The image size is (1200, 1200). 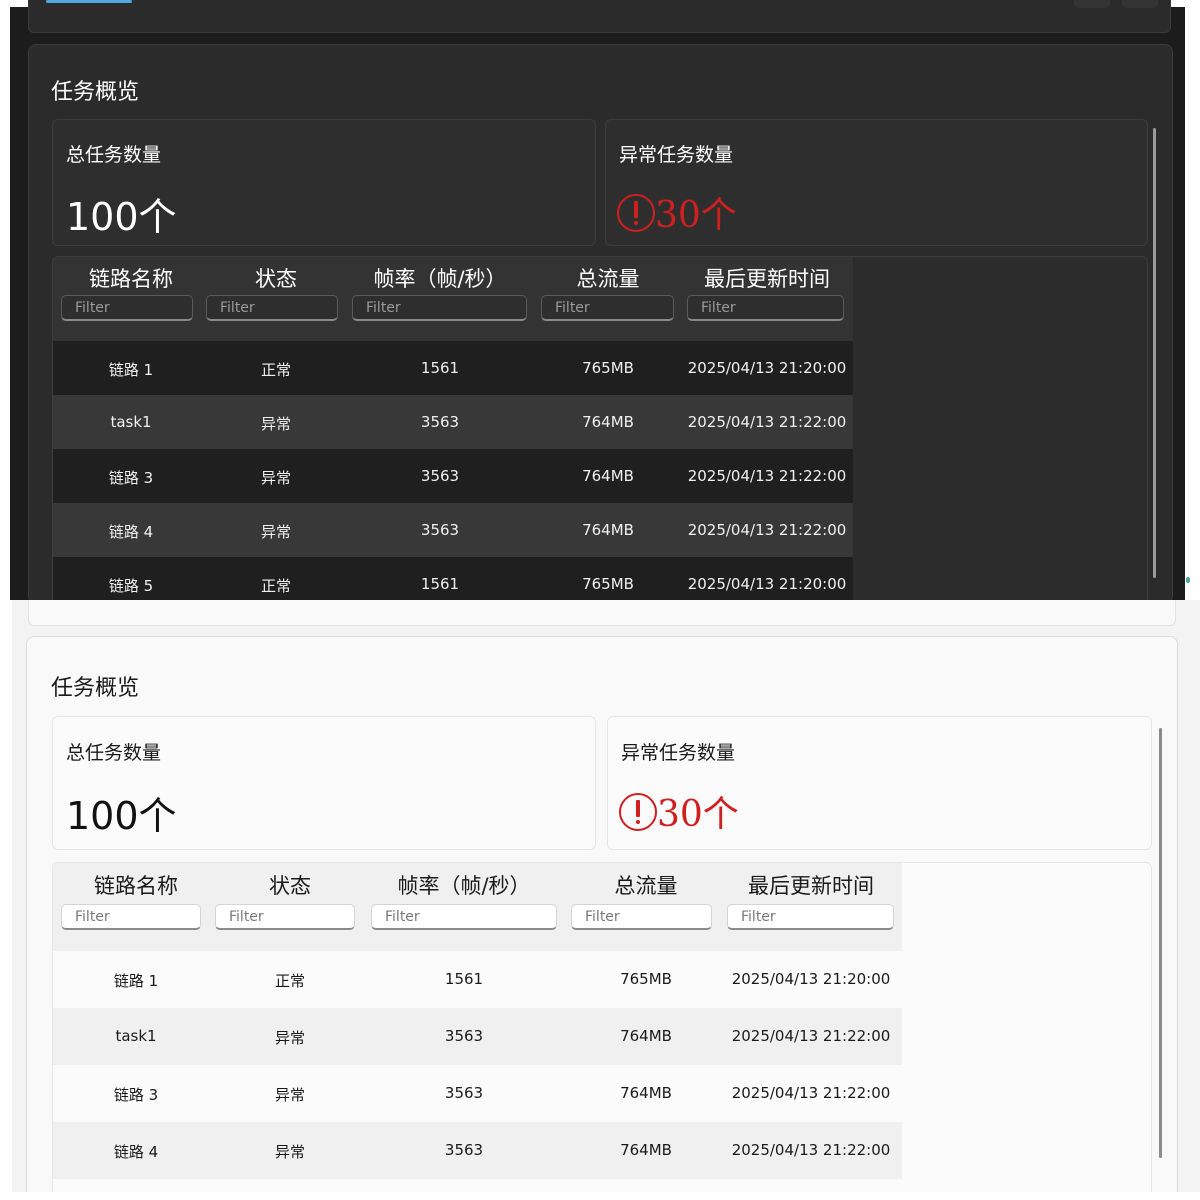 I want to click on table-cell: 链路 3, so click(x=131, y=478).